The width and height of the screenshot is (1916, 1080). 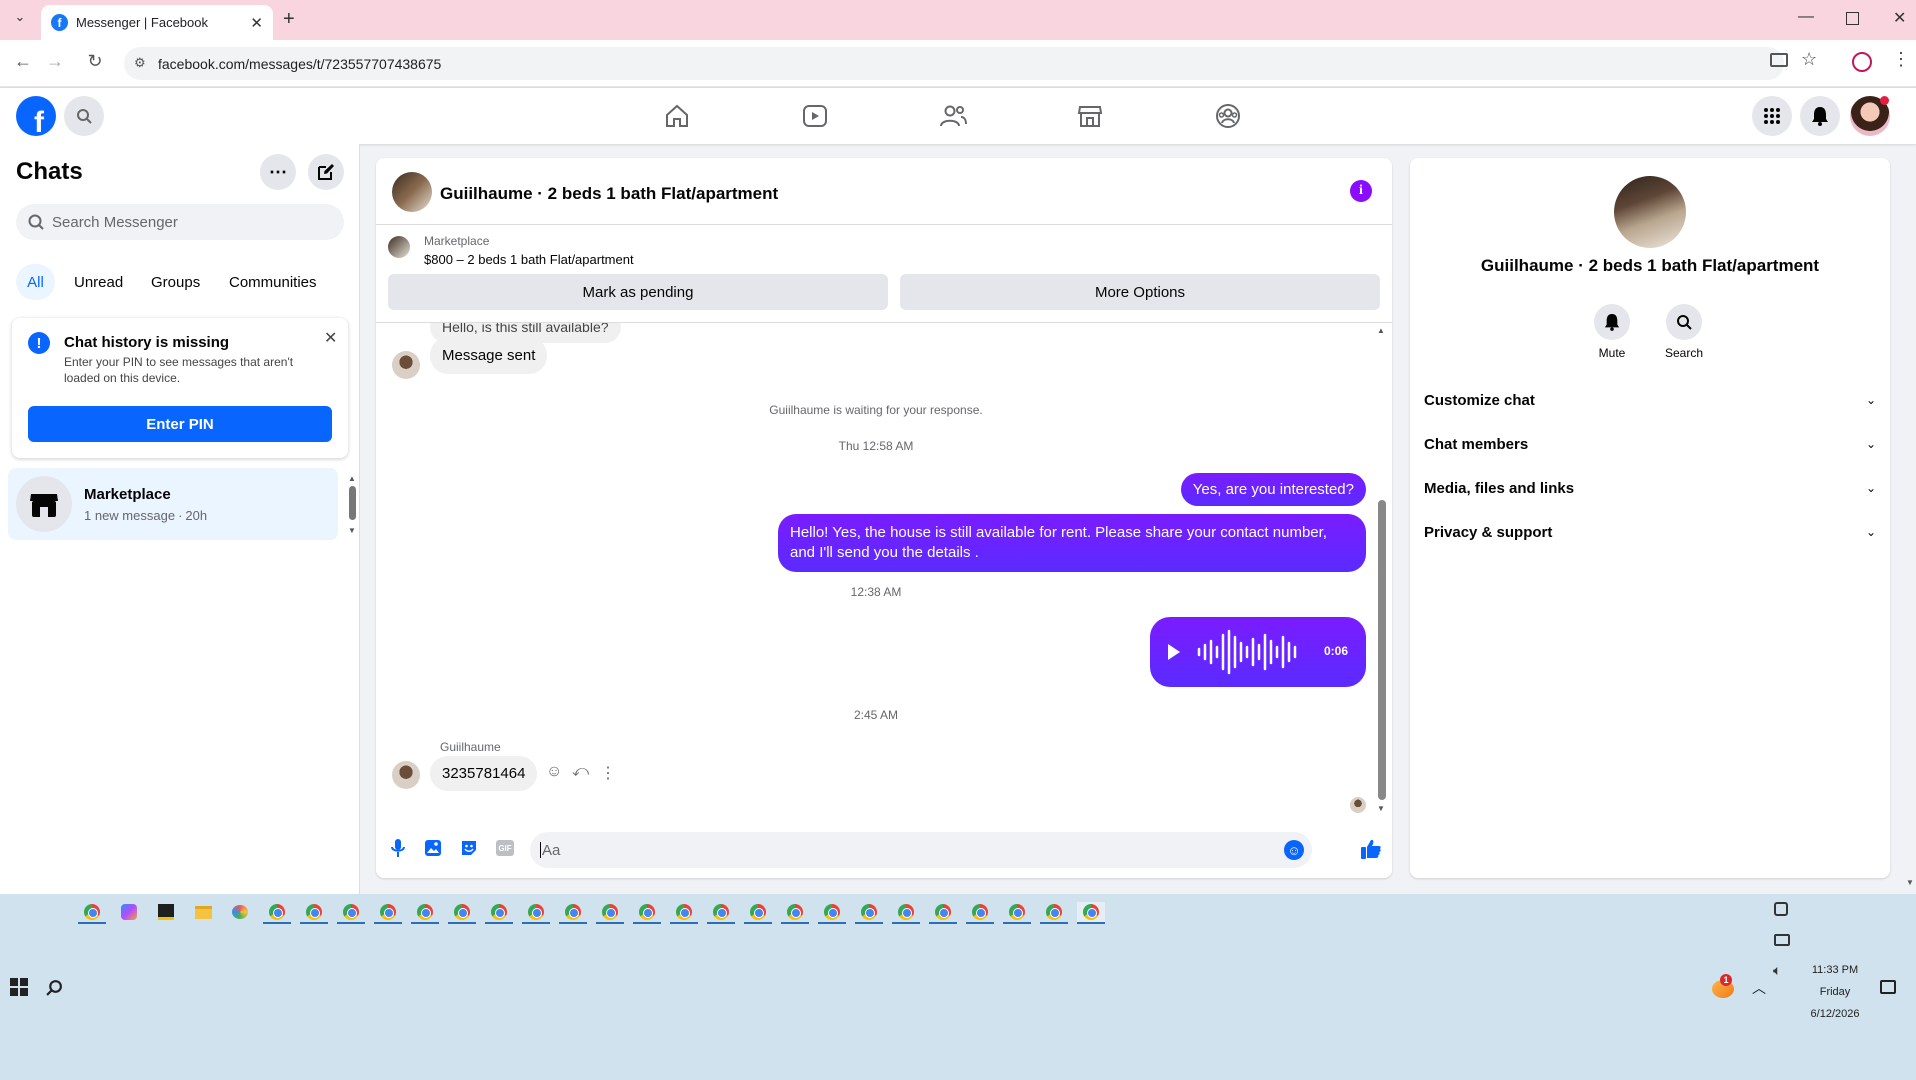 What do you see at coordinates (1258, 652) in the screenshot?
I see `voice-message: 0:06` at bounding box center [1258, 652].